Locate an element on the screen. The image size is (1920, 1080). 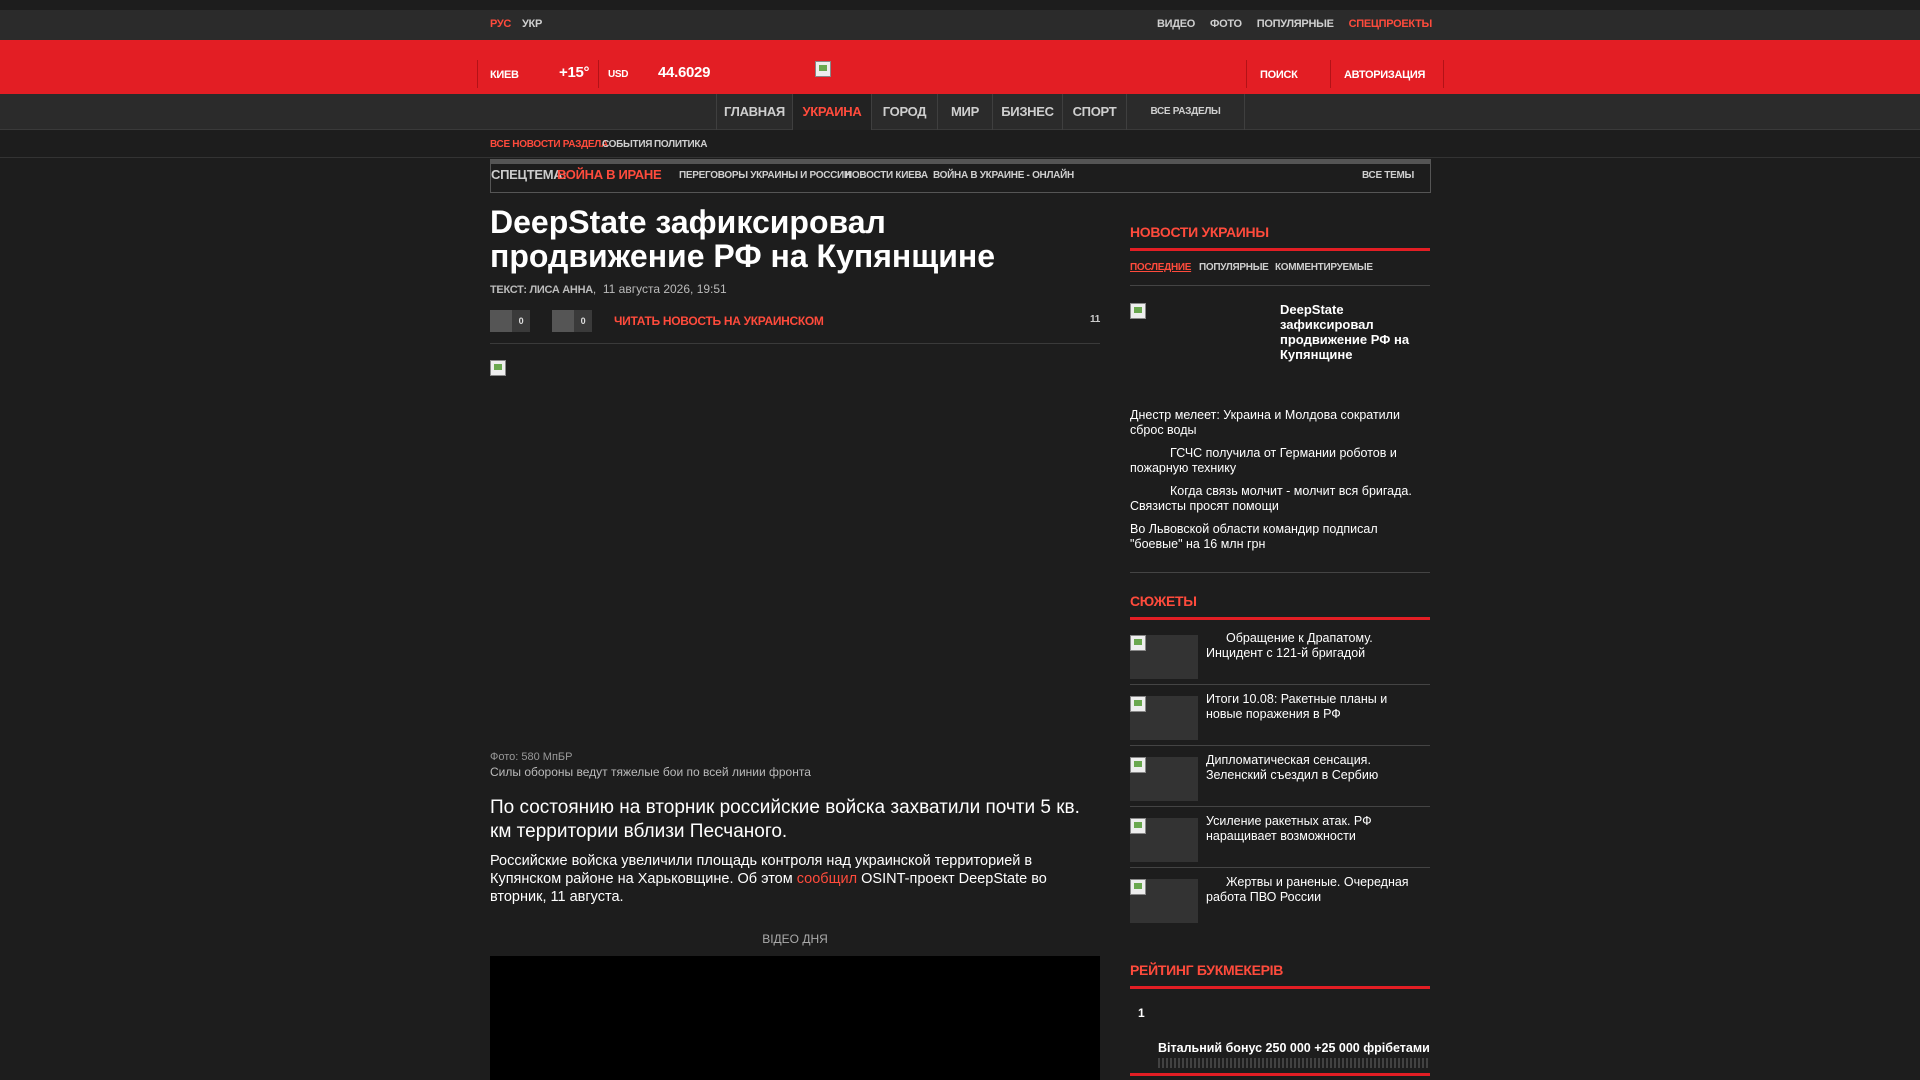
subnav-all-news: ВСЕ НОВОСТИ РАЗДЕЛА is located at coordinates (549, 144).